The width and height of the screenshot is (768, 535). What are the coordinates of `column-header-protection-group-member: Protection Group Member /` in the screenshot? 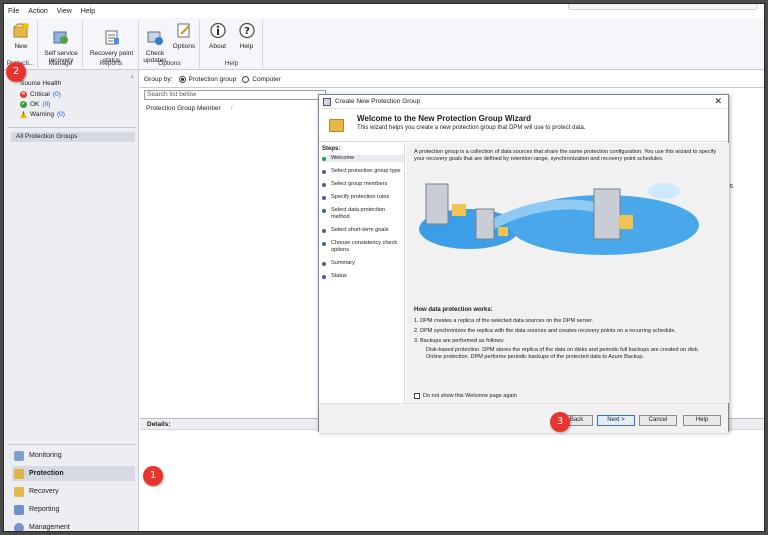 It's located at (189, 108).